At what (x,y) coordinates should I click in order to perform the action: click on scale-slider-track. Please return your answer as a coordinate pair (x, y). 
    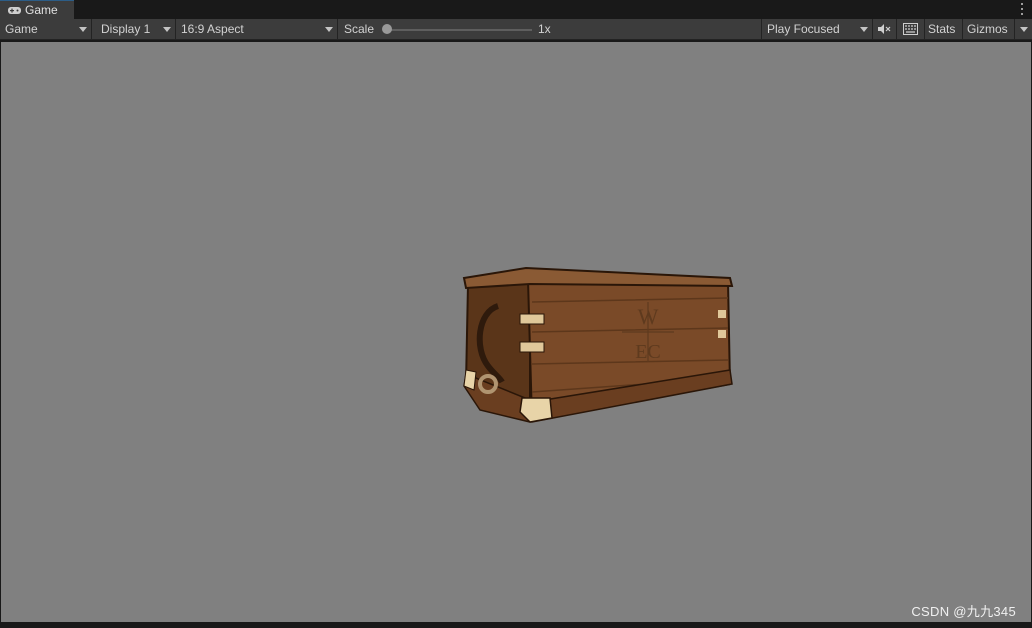
    Looking at the image, I should click on (459, 30).